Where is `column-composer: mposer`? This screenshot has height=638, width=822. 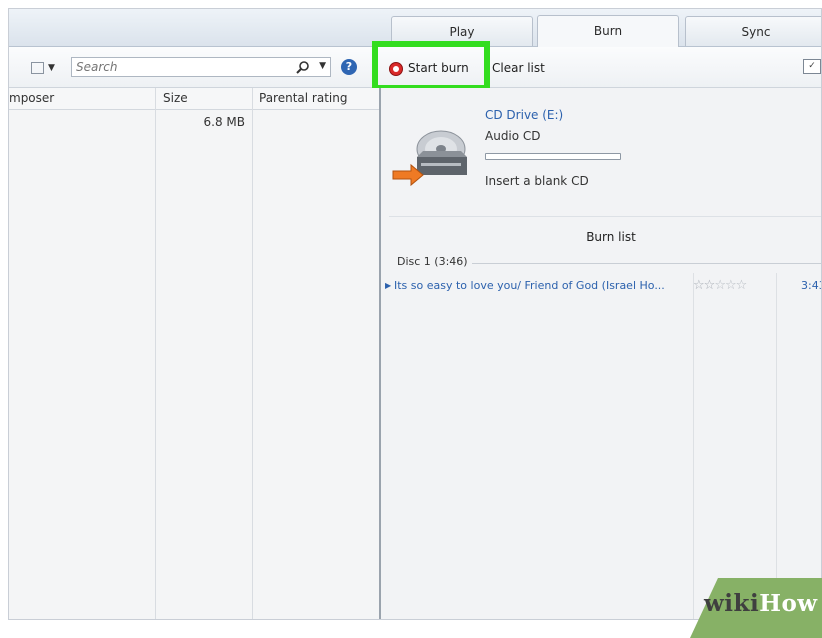
column-composer: mposer is located at coordinates (31, 98).